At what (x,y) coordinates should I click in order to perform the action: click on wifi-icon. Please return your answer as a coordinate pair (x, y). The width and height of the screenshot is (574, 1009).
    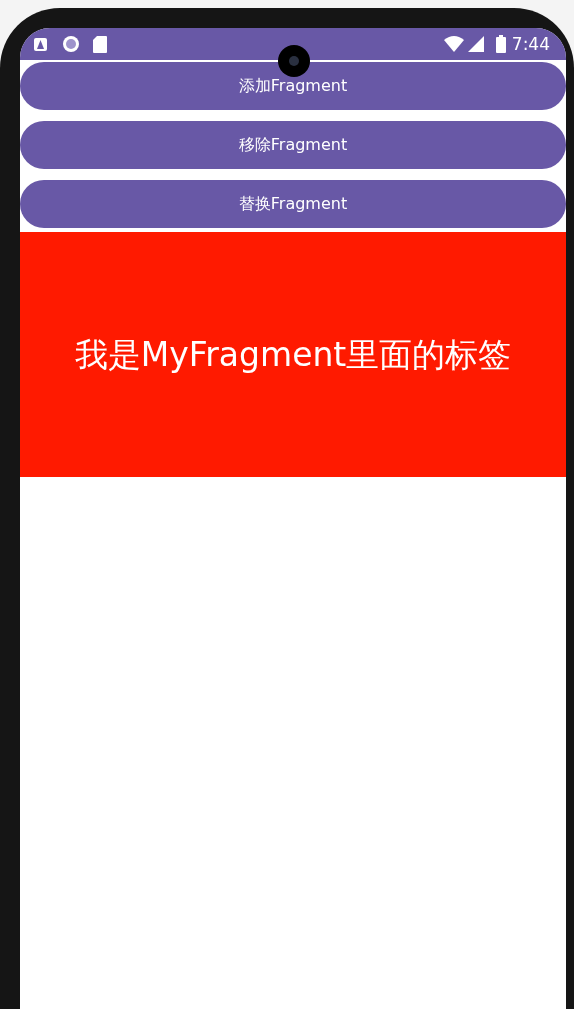
    Looking at the image, I should click on (453, 44).